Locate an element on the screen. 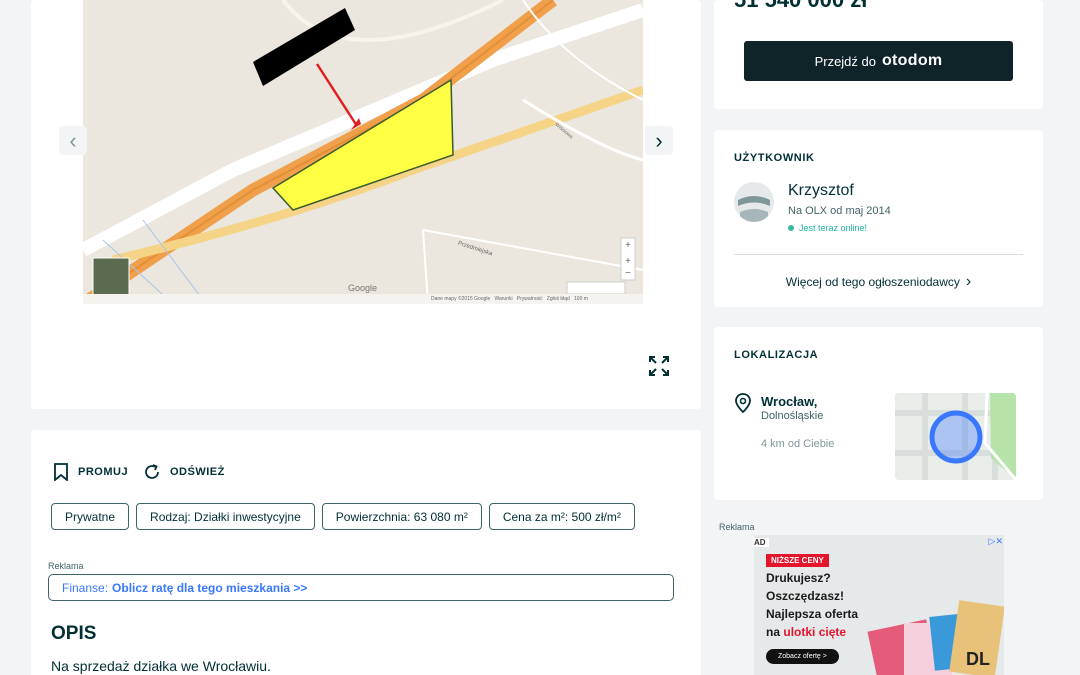 This screenshot has height=675, width=1080. location-pin-icon is located at coordinates (743, 403).